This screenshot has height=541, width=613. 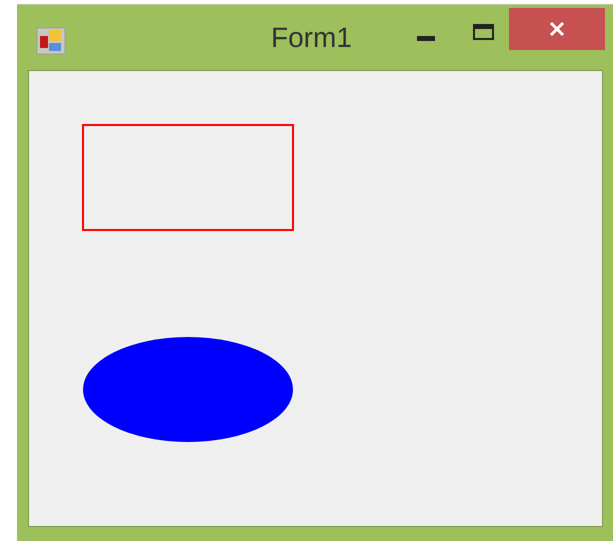 I want to click on app-icon, so click(x=51, y=41).